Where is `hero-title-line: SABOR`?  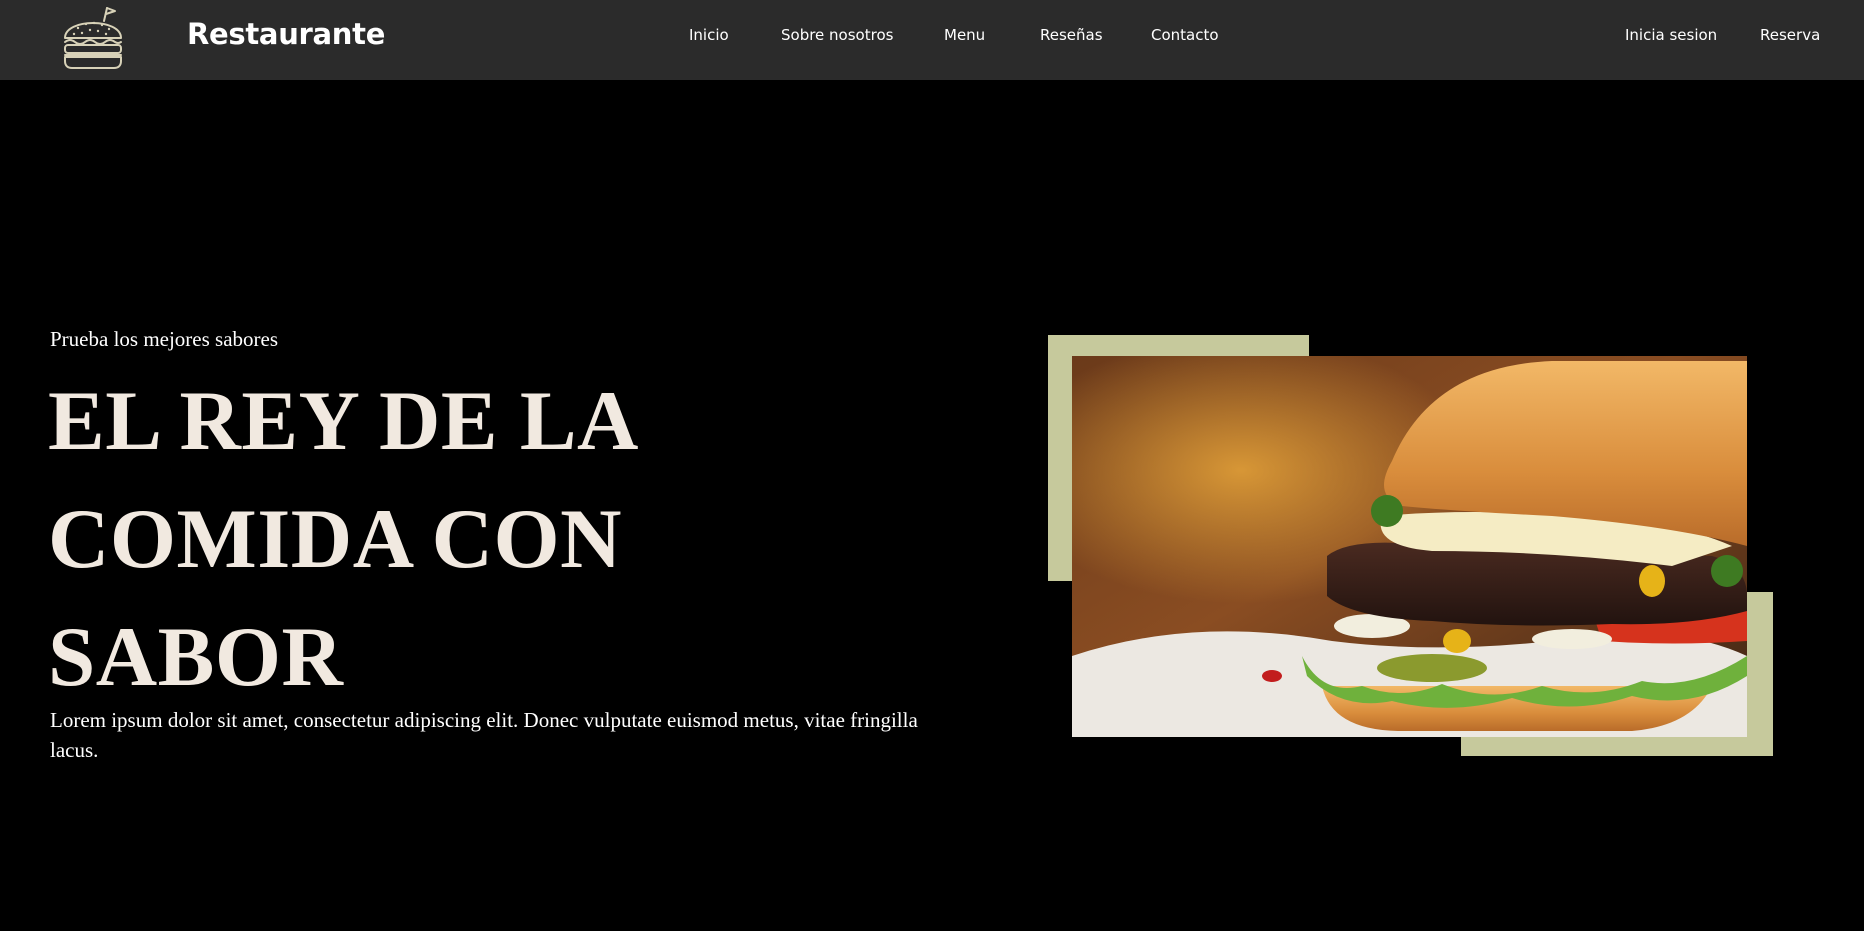 hero-title-line: SABOR is located at coordinates (196, 657).